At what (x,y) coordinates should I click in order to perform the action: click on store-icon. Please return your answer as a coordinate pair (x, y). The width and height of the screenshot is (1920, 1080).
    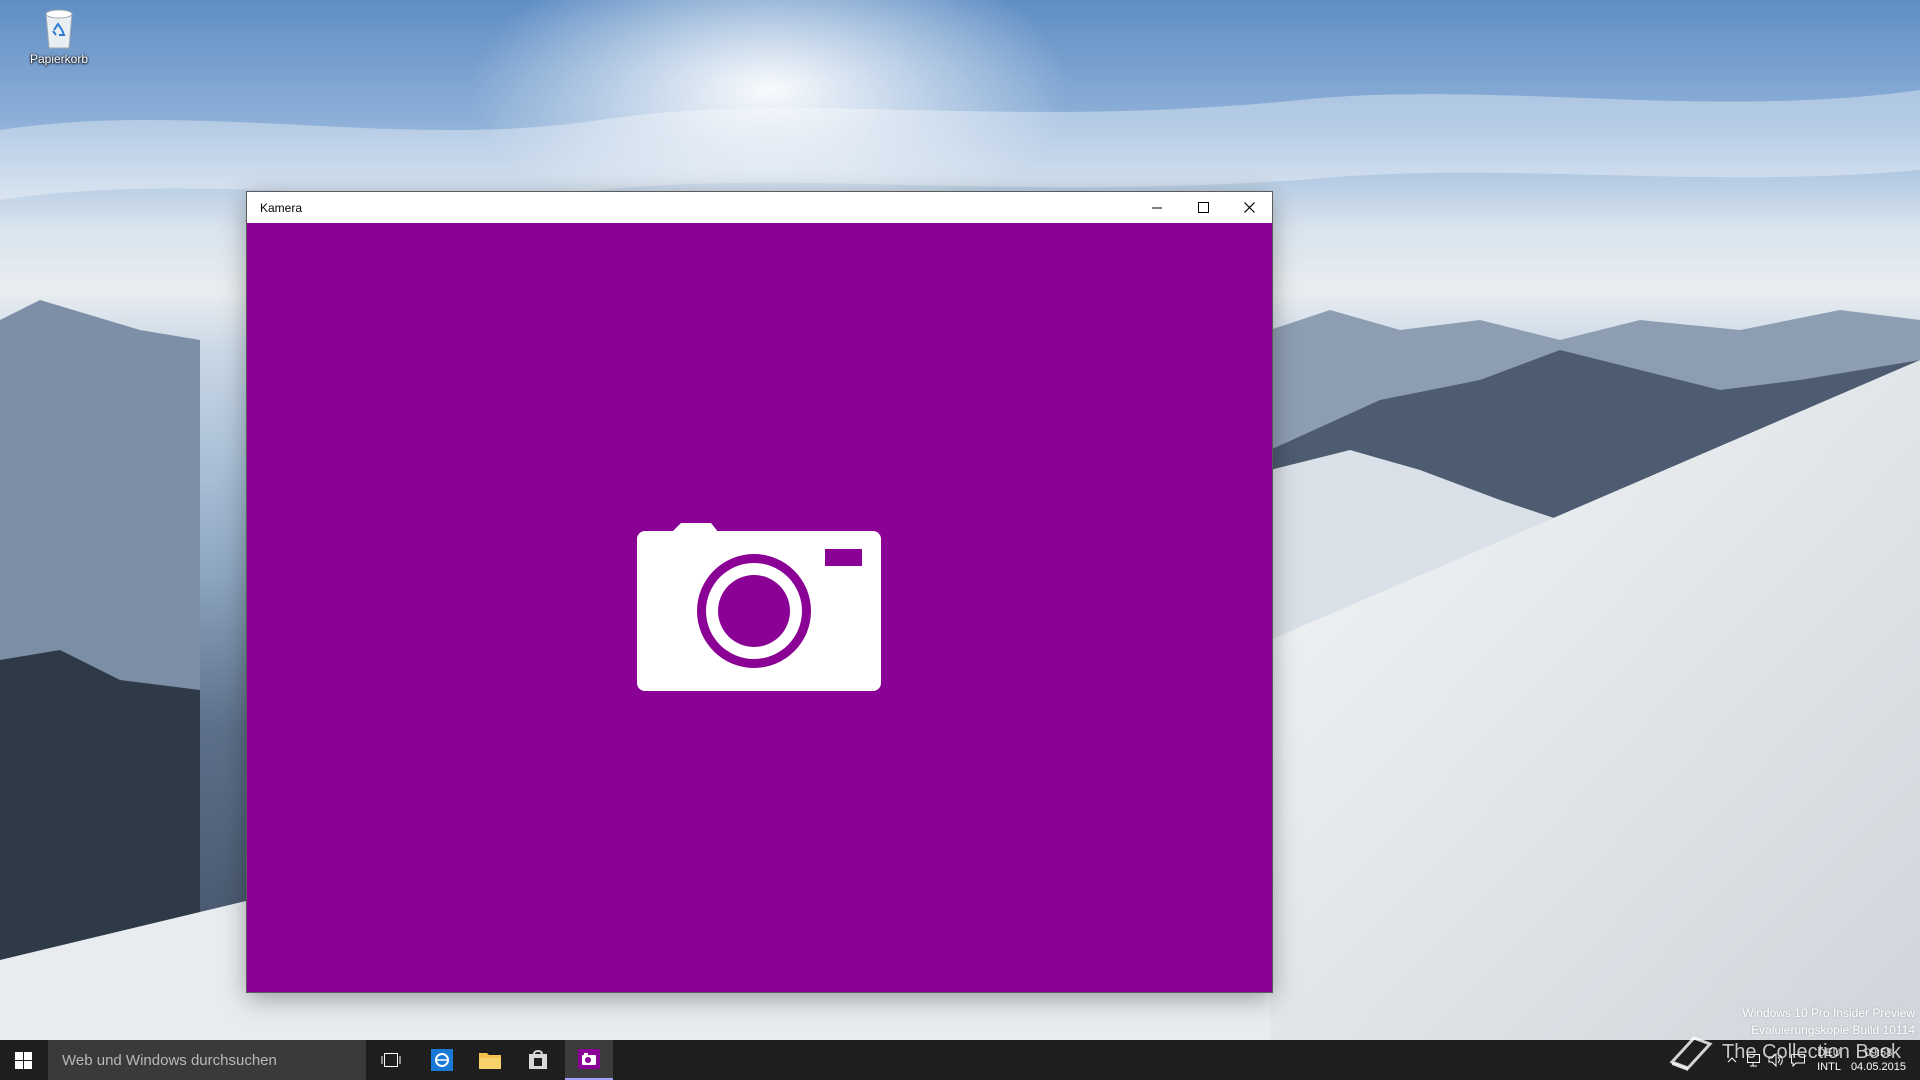
    Looking at the image, I should click on (538, 1059).